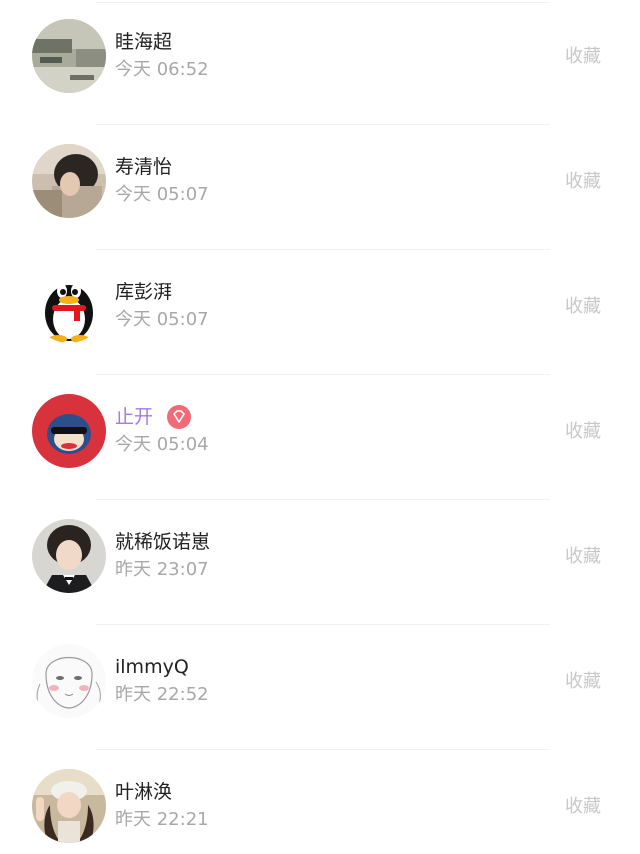 The height and width of the screenshot is (854, 640). What do you see at coordinates (320, 562) in the screenshot?
I see `list-item: 就稀饭诺崽 昨天 23:07 收藏` at bounding box center [320, 562].